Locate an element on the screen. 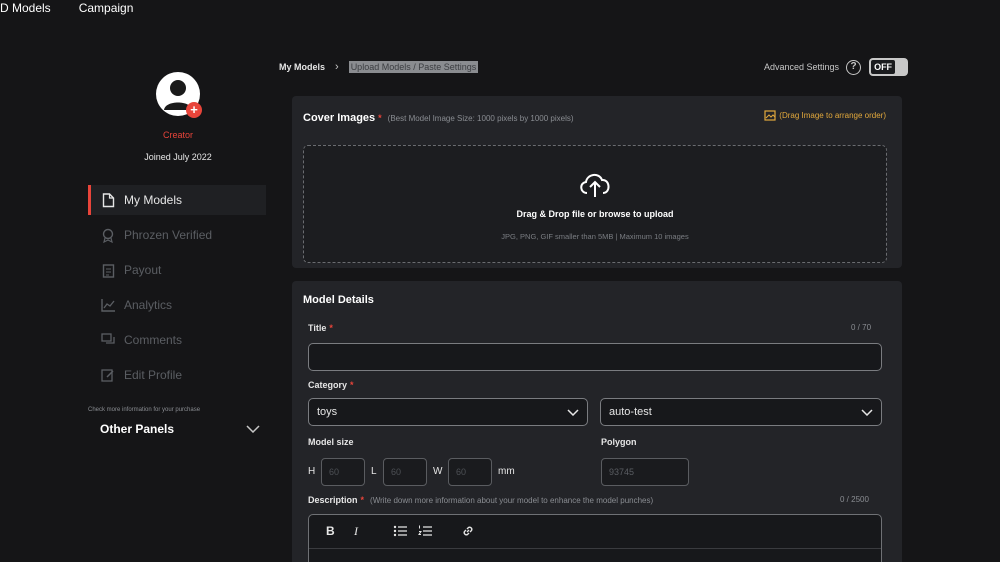  sidebar-item-label: Analytics is located at coordinates (148, 305).